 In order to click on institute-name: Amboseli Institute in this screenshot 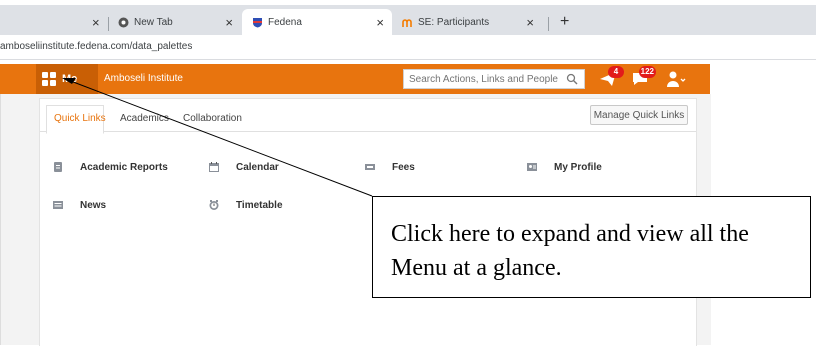, I will do `click(143, 78)`.